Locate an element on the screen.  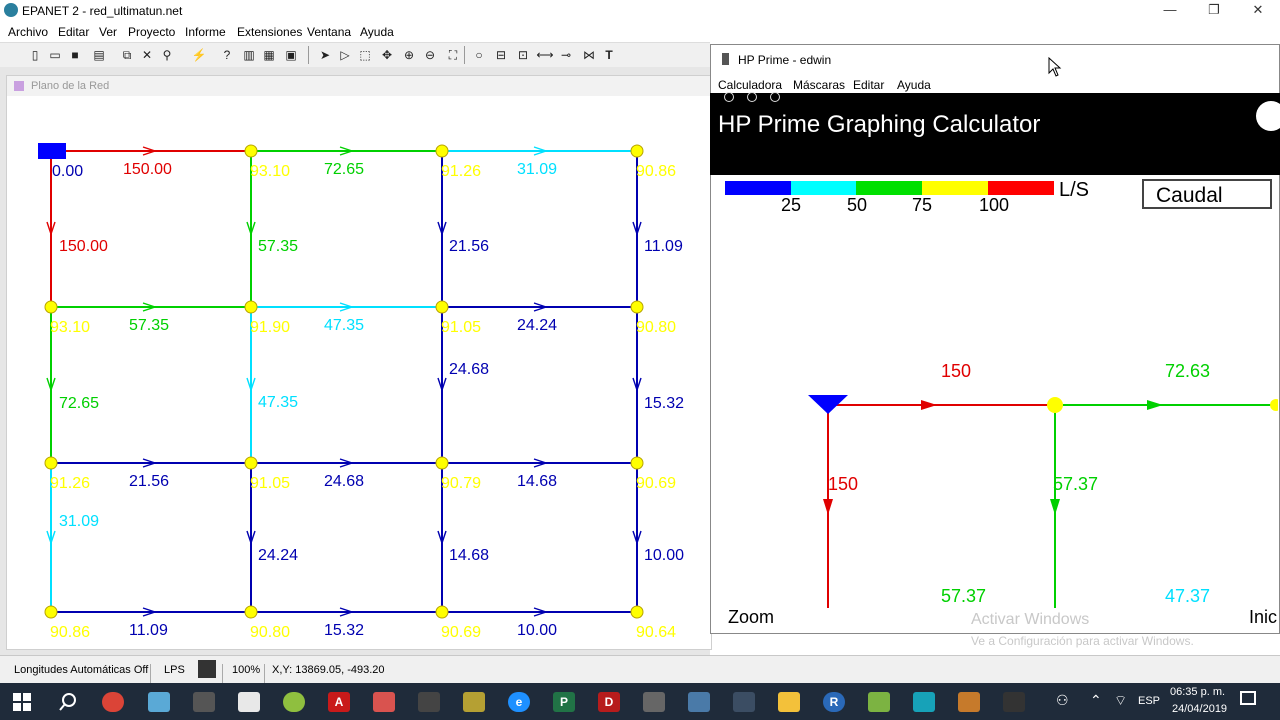
start-button is located at coordinates (22, 702).